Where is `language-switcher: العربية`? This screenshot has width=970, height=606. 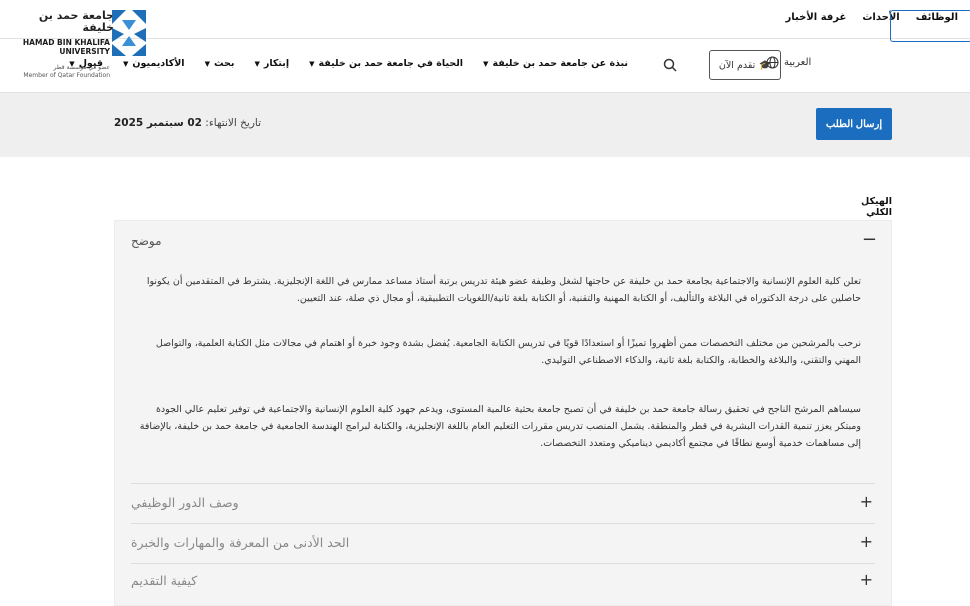
language-switcher: العربية is located at coordinates (788, 62).